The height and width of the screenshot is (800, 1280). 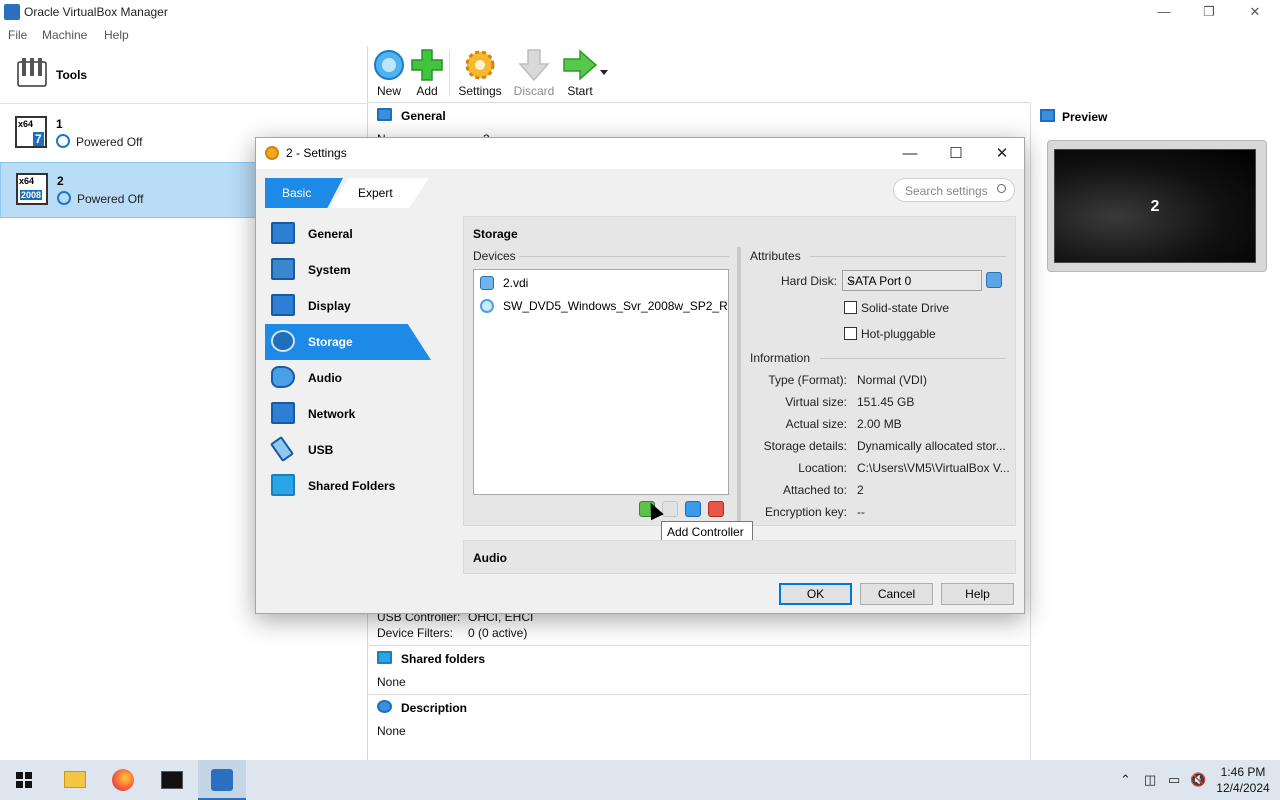 What do you see at coordinates (415, 633) in the screenshot?
I see `device-filters-label: Device Filters:` at bounding box center [415, 633].